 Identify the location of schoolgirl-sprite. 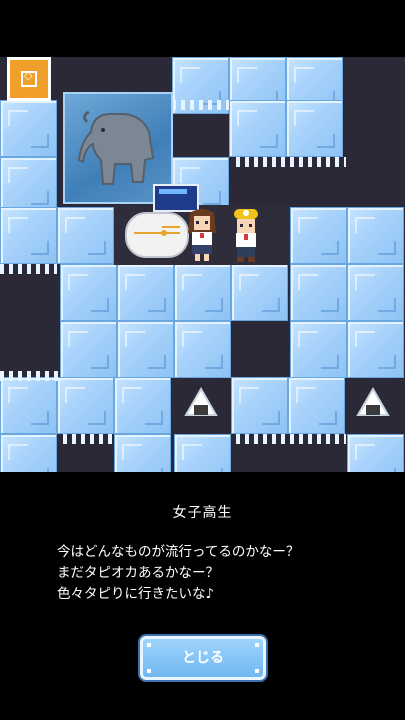
(202, 234).